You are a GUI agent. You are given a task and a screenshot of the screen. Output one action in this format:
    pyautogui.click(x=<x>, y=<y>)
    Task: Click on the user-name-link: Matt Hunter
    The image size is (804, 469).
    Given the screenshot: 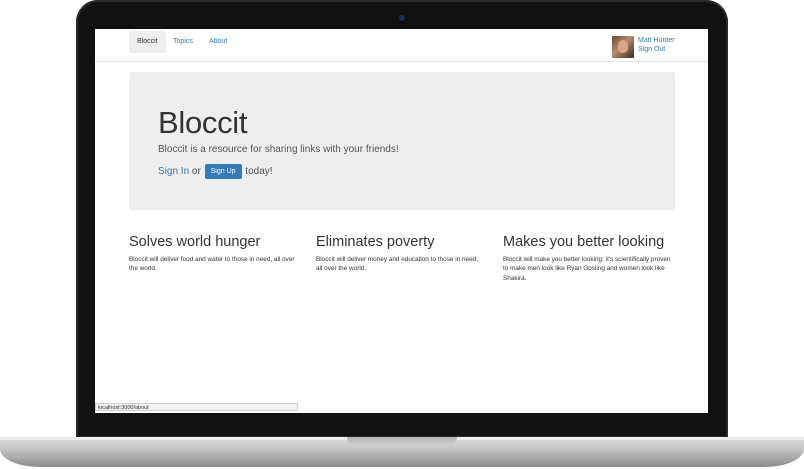 What is the action you would take?
    pyautogui.click(x=656, y=40)
    